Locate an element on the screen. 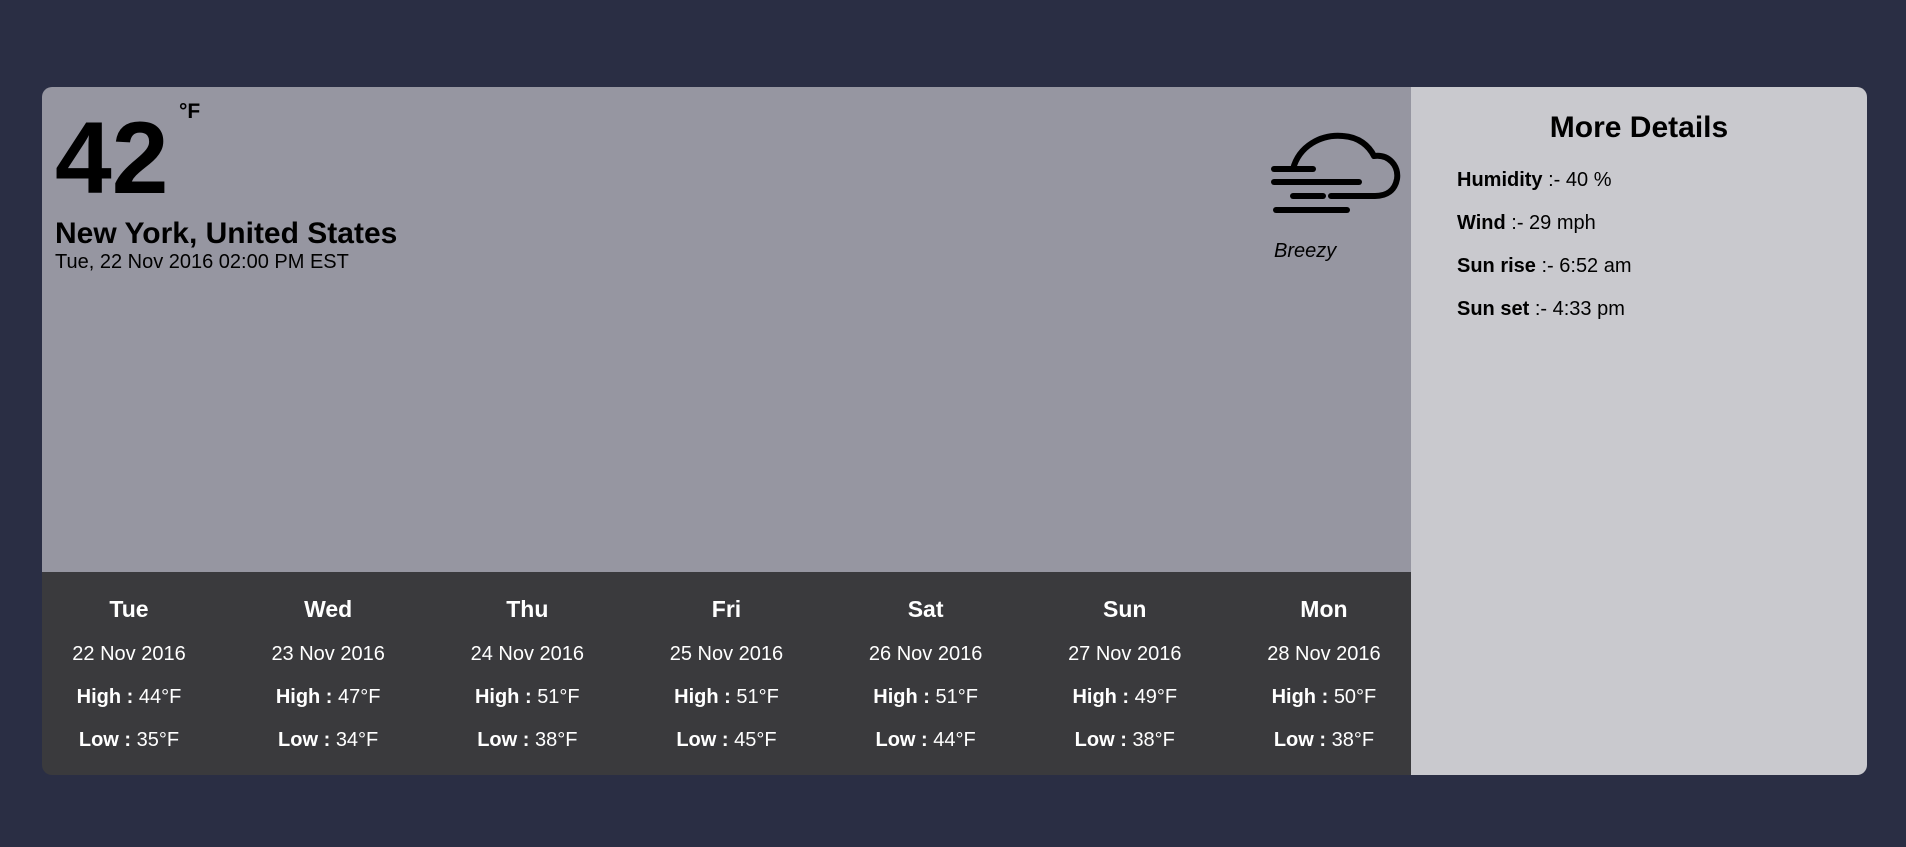  forecast-date: 22 Nov 2016 is located at coordinates (129, 654).